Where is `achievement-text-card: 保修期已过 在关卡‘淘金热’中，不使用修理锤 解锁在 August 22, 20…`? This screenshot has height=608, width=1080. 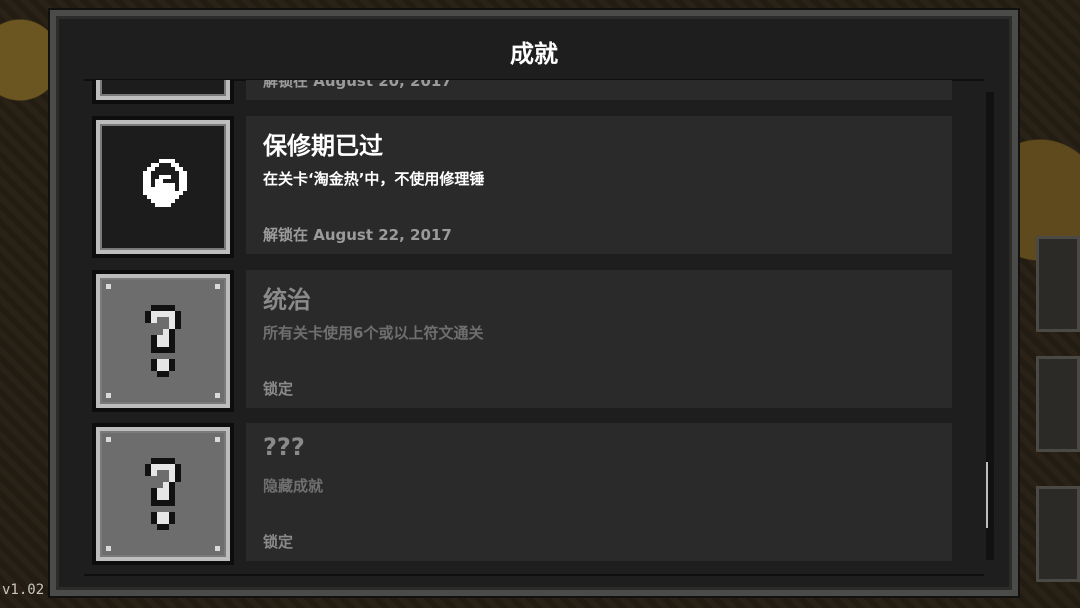
achievement-text-card: 保修期已过 在关卡‘淘金热’中，不使用修理锤 解锁在 August 22, 20… is located at coordinates (599, 185).